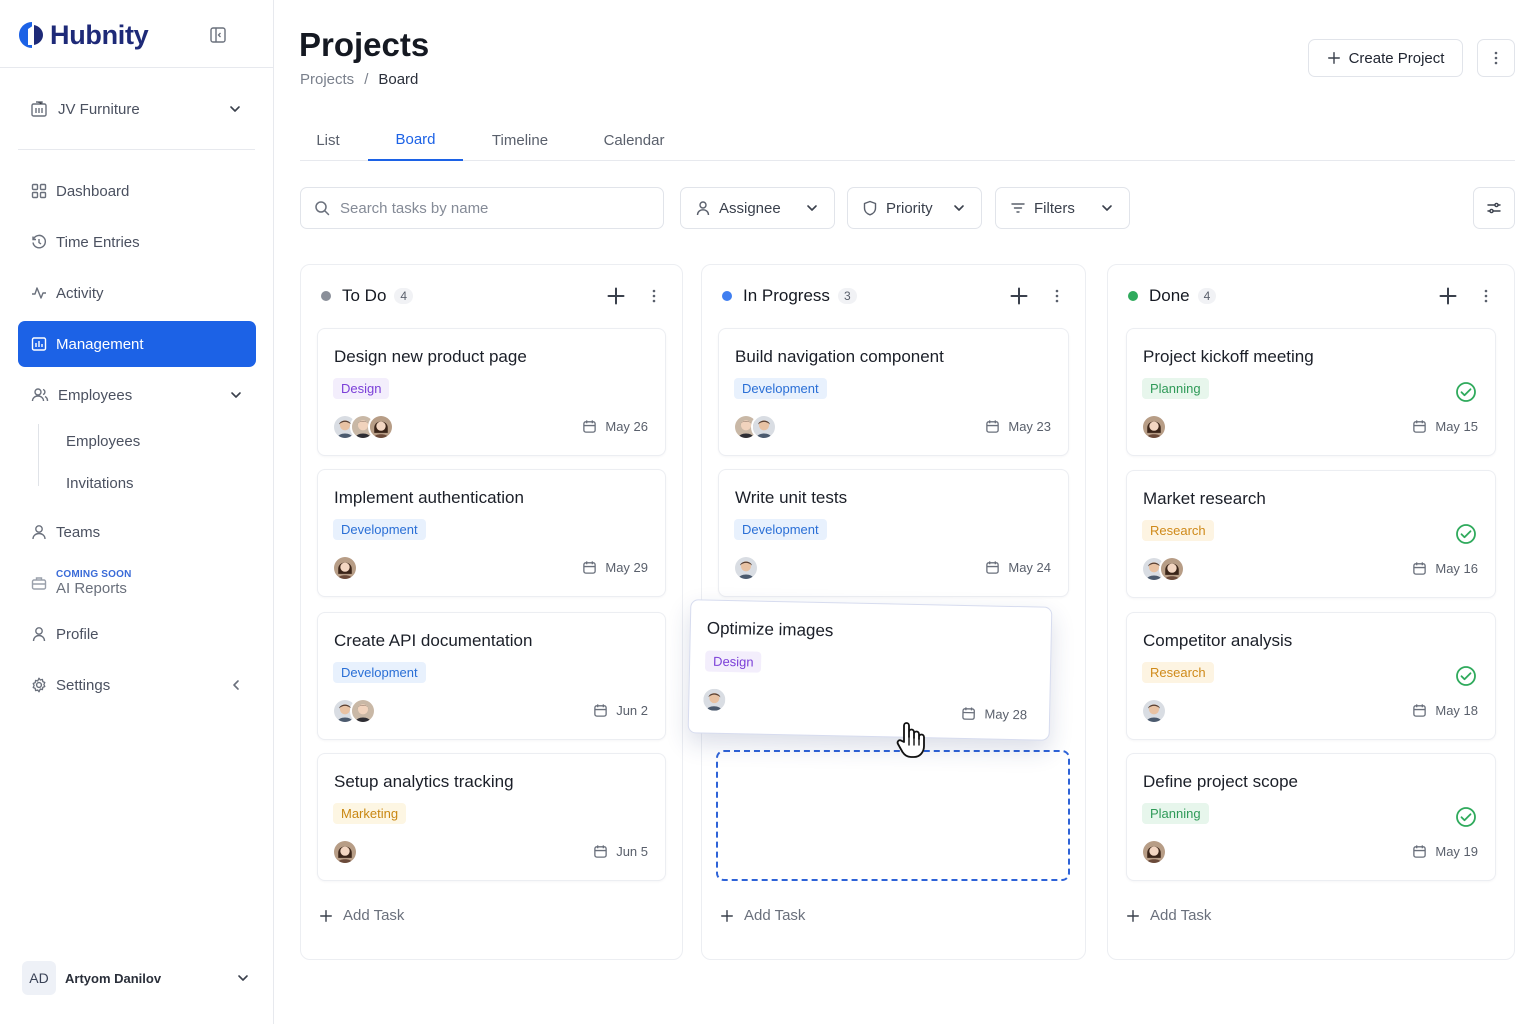  I want to click on tab-list: List, so click(328, 140).